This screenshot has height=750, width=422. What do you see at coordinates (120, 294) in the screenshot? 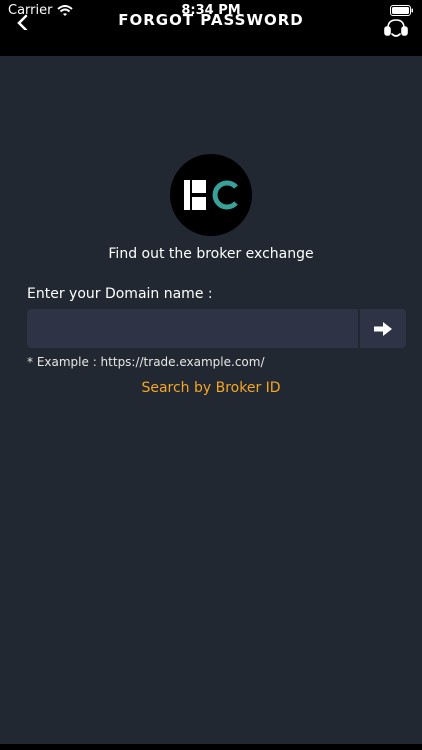
I see `domain-label: Enter your Domain name :` at bounding box center [120, 294].